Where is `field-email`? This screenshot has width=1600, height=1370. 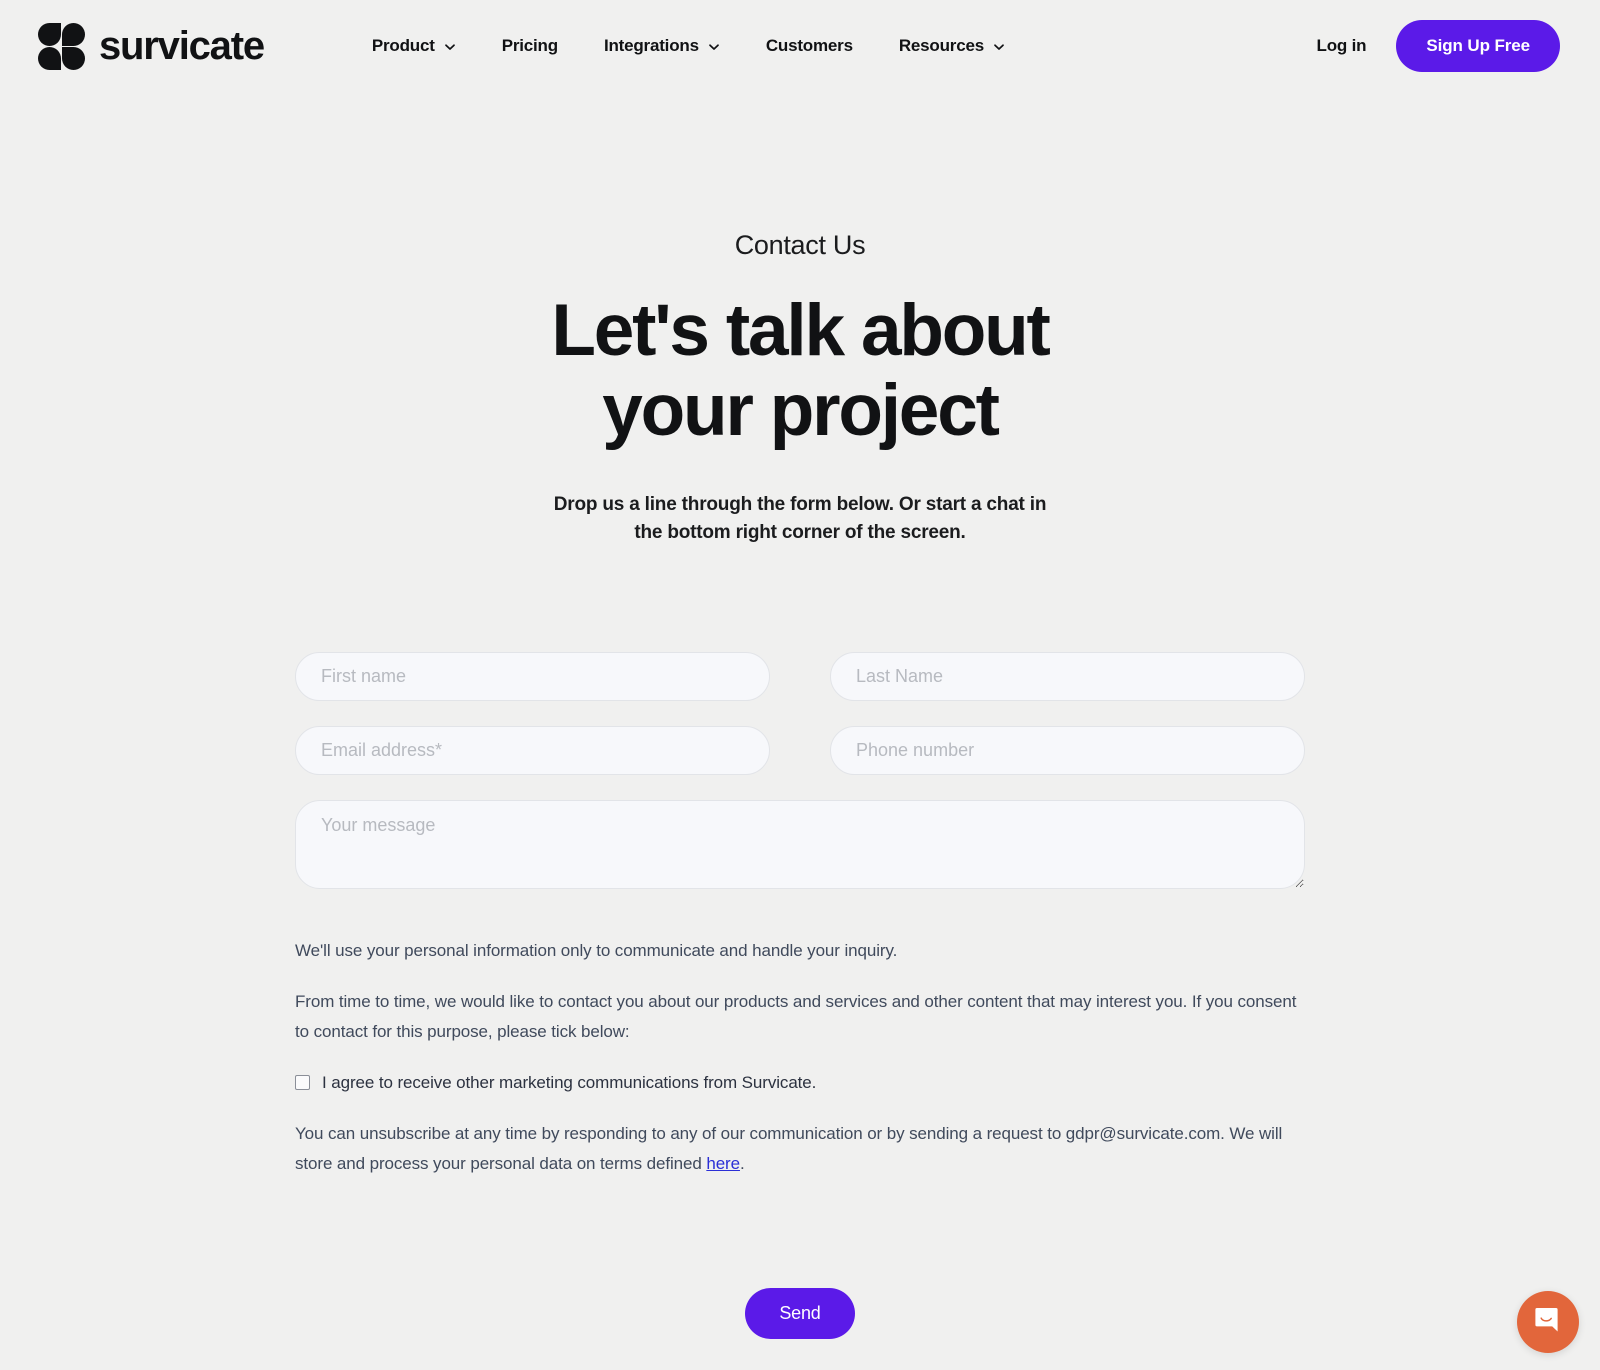
field-email is located at coordinates (532, 750).